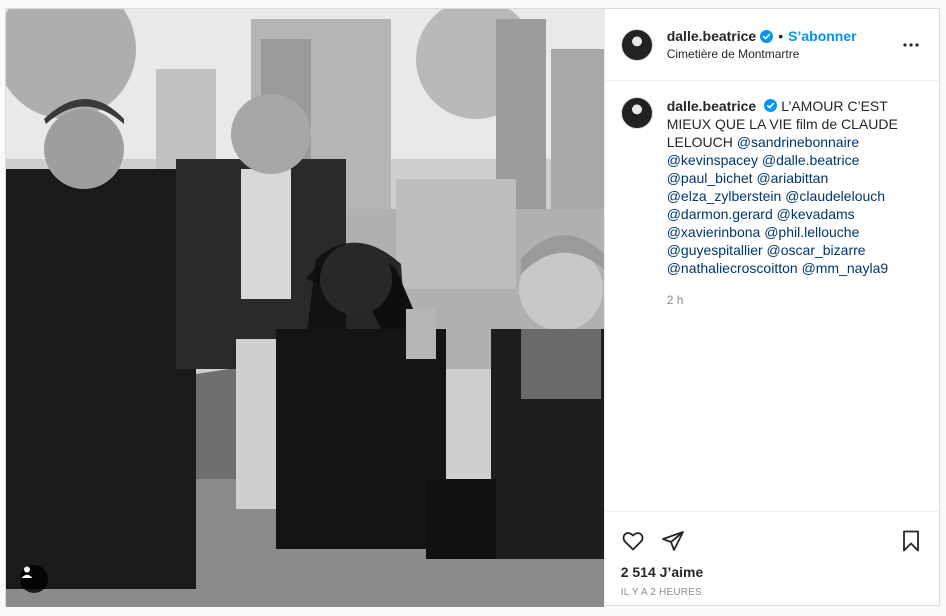 Image resolution: width=946 pixels, height=616 pixels. Describe the element at coordinates (811, 232) in the screenshot. I see `mention-link: @phil.lellouche` at that location.